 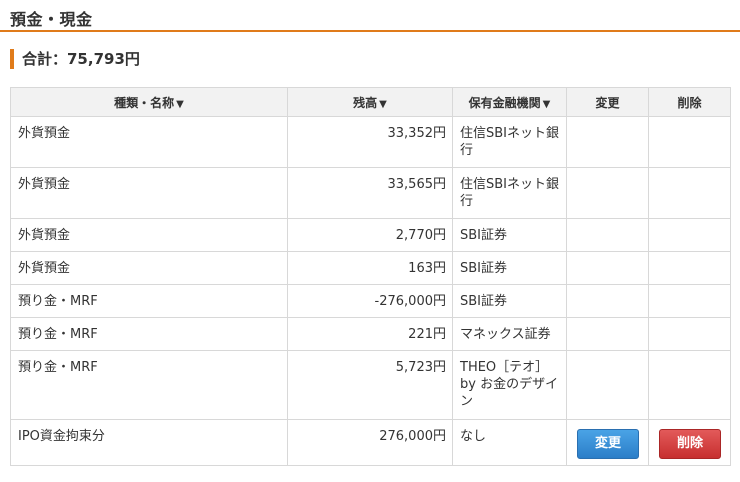 I want to click on table-row: 預り金・MRF -276,000円 SBI証券, so click(x=370, y=301).